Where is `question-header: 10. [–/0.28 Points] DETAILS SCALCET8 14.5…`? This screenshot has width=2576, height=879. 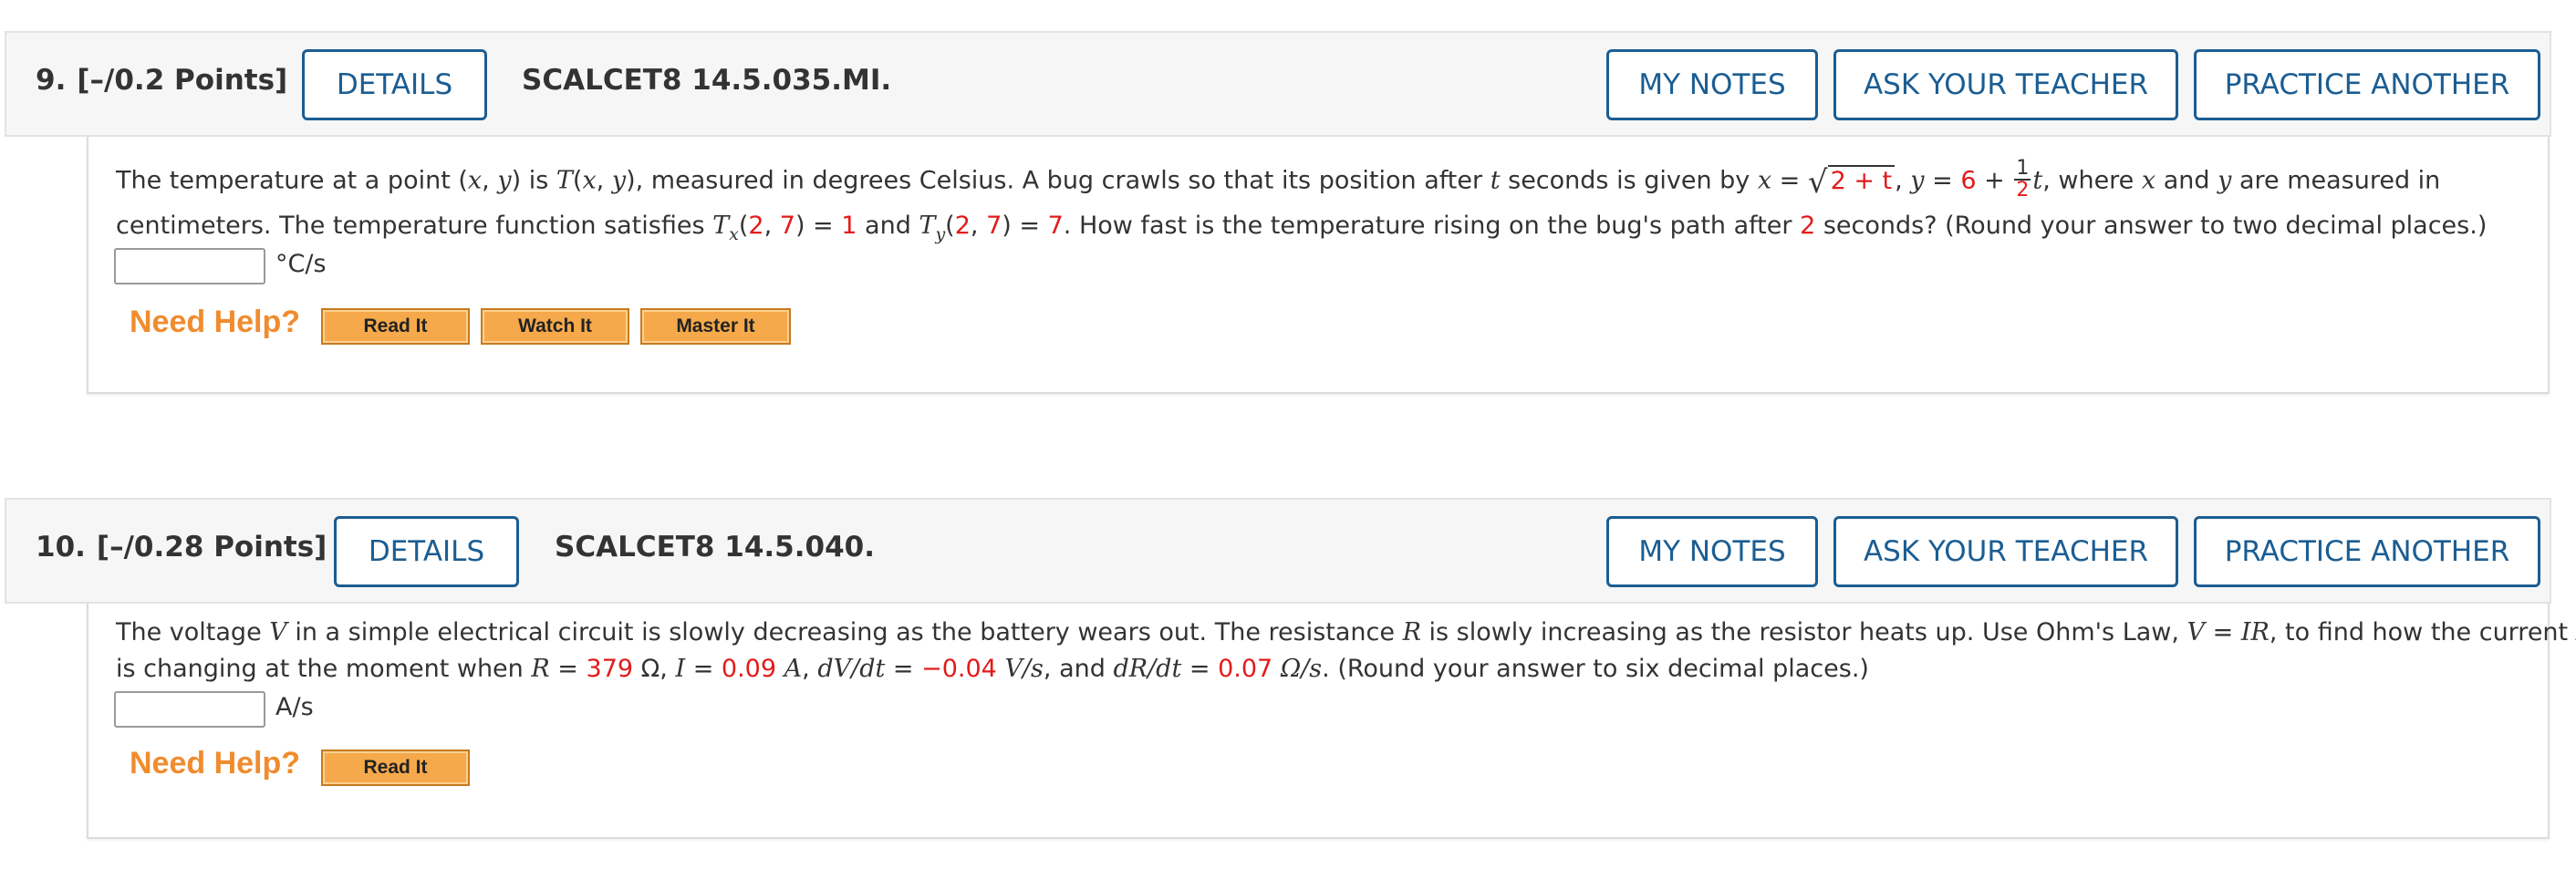 question-header: 10. [–/0.28 Points] DETAILS SCALCET8 14.5… is located at coordinates (1278, 551).